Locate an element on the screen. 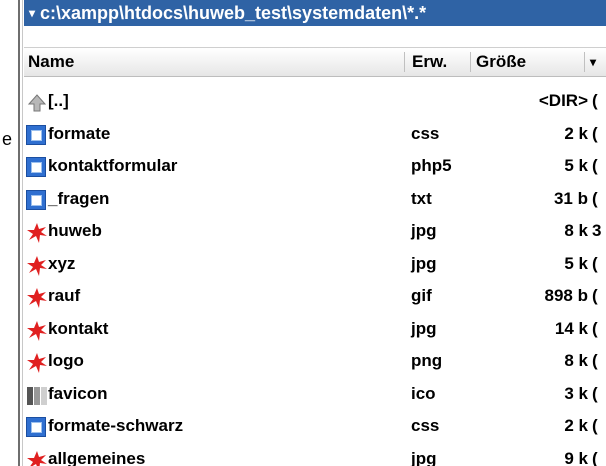  file-name: formate is located at coordinates (79, 133).